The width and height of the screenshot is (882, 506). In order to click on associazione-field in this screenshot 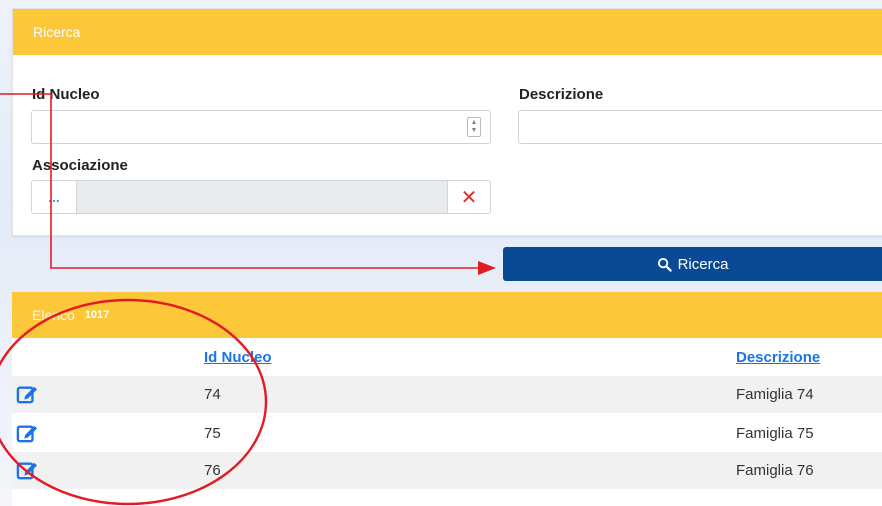, I will do `click(262, 197)`.